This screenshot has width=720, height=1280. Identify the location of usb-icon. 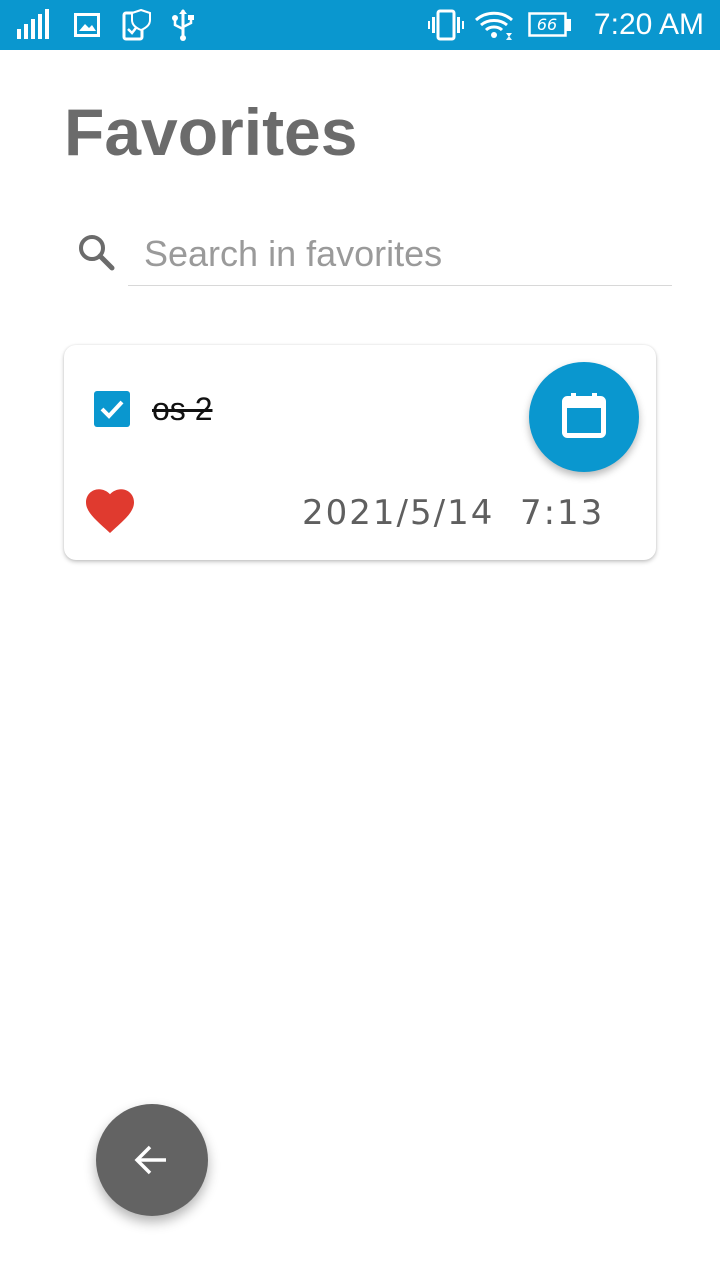
(183, 25).